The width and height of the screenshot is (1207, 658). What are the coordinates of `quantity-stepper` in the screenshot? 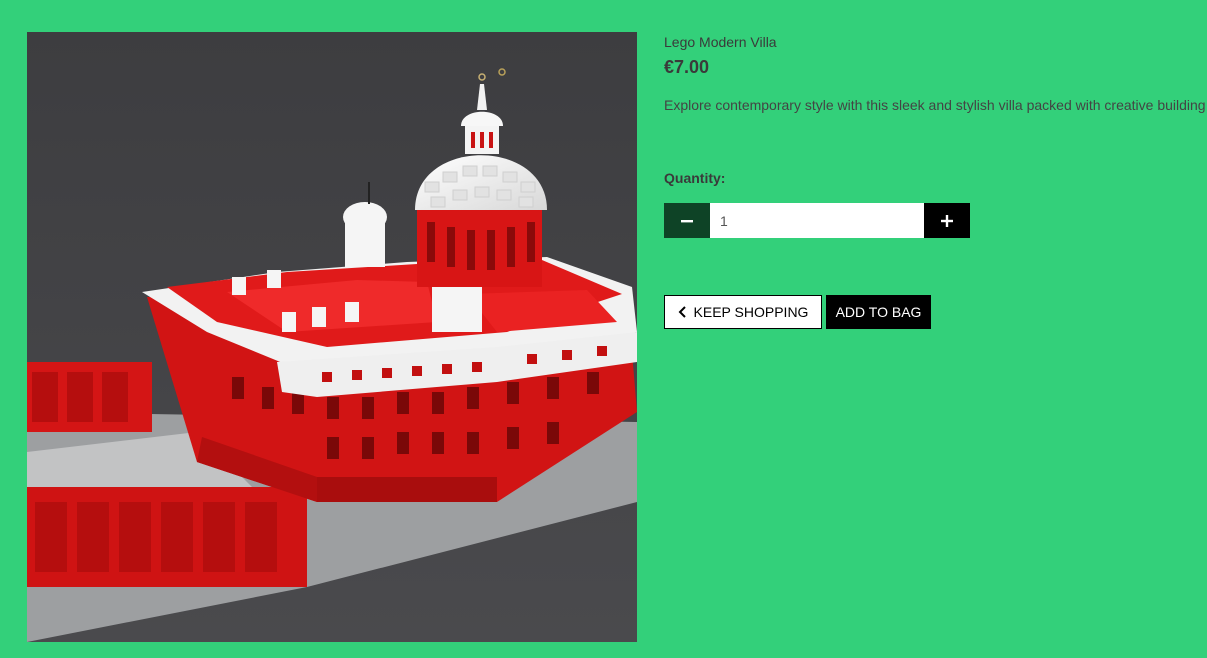 It's located at (817, 220).